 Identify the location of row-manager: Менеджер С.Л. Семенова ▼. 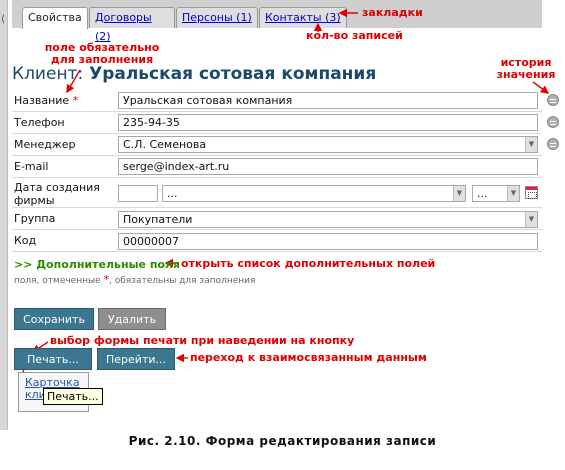
(285, 145).